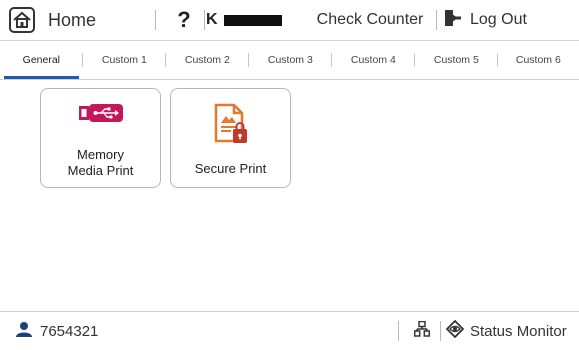 The height and width of the screenshot is (350, 579). Describe the element at coordinates (455, 331) in the screenshot. I see `status-monitor-icon` at that location.